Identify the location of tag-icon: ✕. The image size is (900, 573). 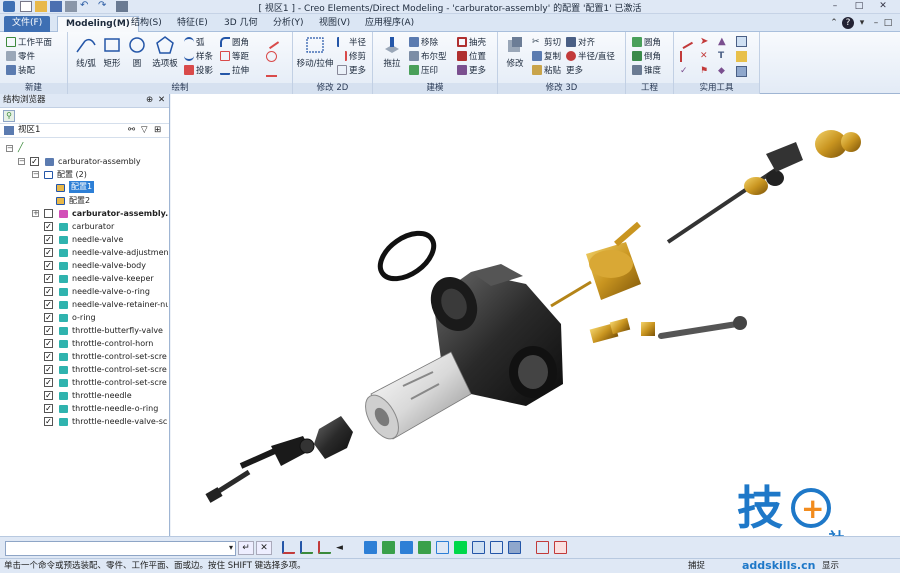
(705, 56).